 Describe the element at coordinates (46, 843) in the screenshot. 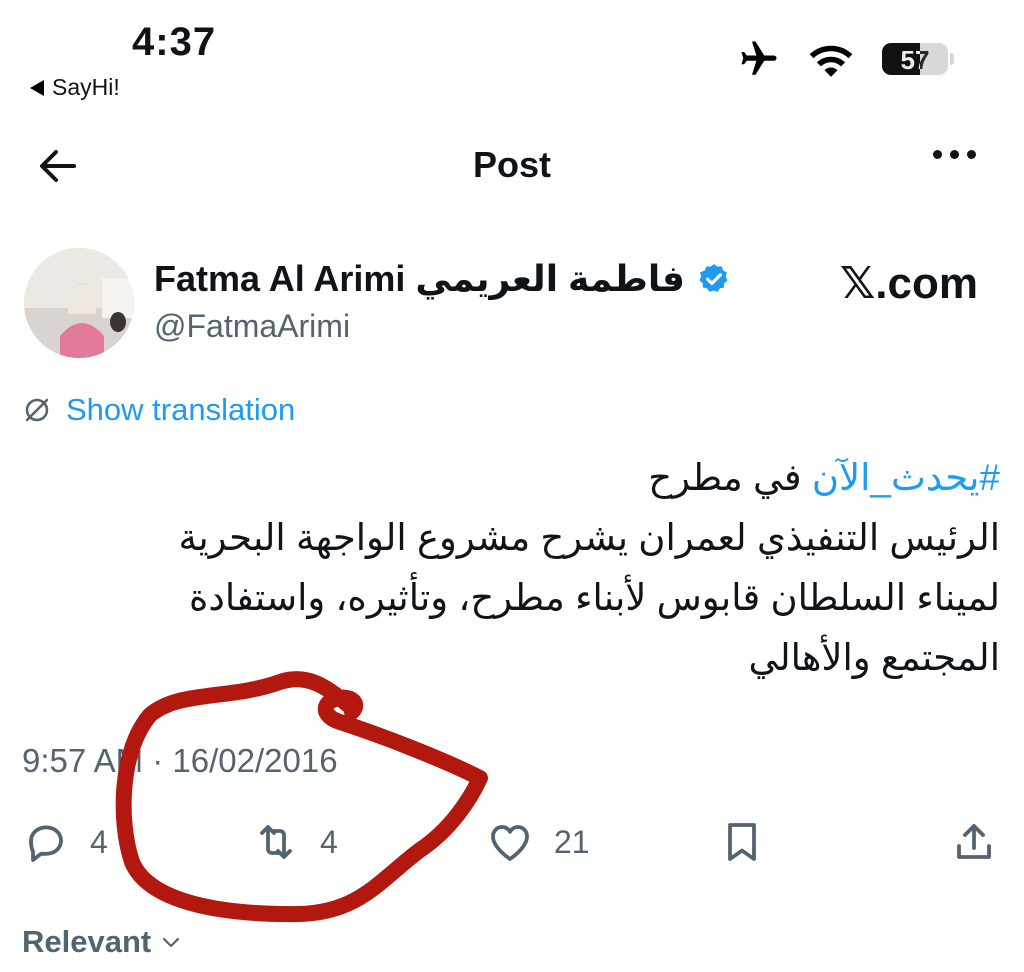

I see `reply-icon` at that location.